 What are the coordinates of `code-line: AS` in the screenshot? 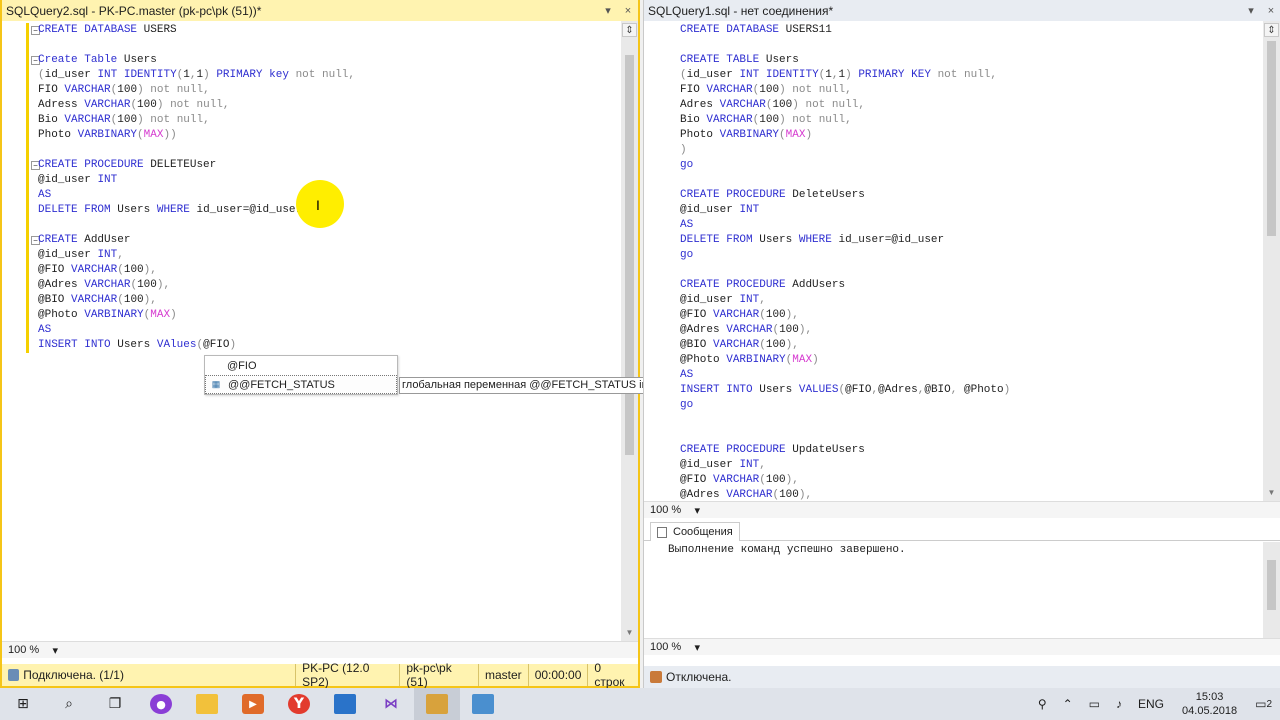 It's located at (687, 225).